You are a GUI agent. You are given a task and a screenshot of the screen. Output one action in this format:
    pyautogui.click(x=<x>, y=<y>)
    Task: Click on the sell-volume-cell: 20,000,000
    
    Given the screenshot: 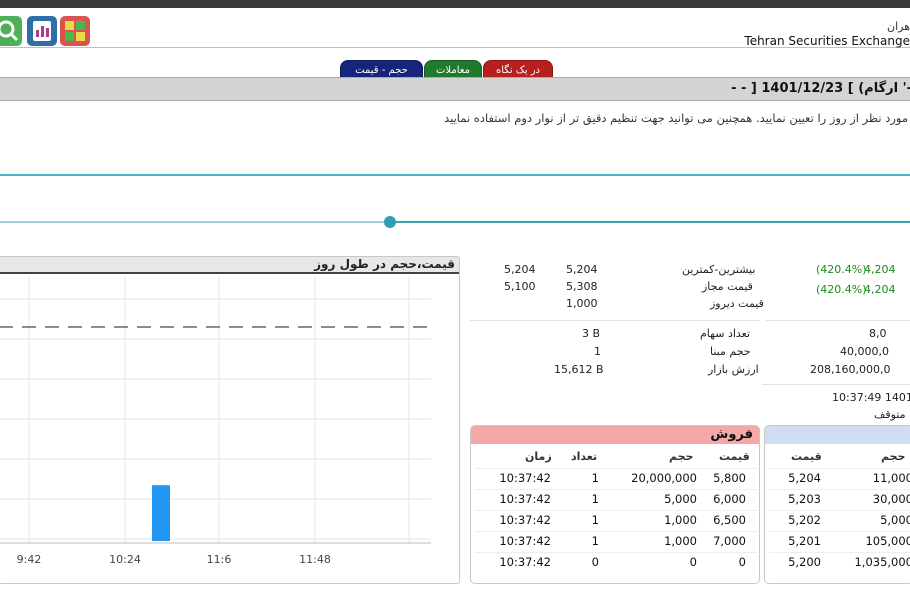 What is the action you would take?
    pyautogui.click(x=664, y=478)
    